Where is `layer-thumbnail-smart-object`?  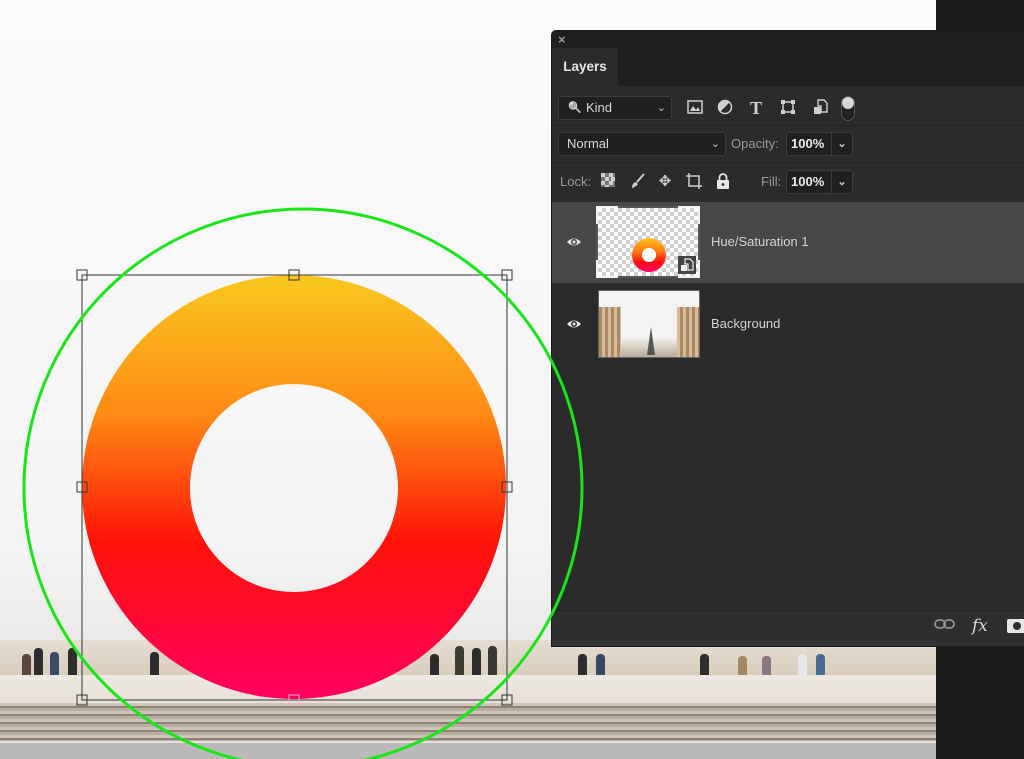
layer-thumbnail-smart-object is located at coordinates (648, 242).